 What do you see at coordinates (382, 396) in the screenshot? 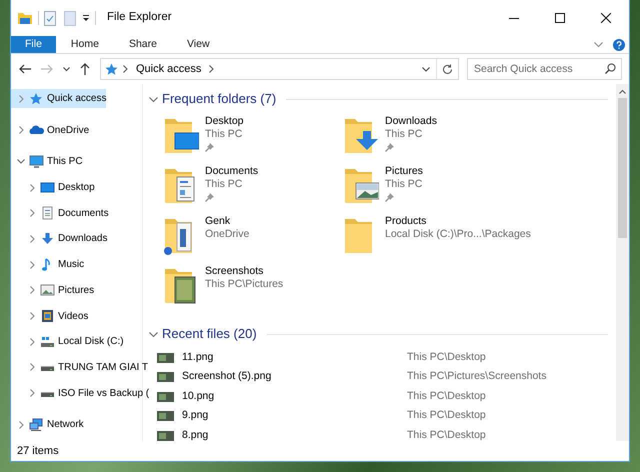
I see `recent-file-row: 10.png This PC\Desktop` at bounding box center [382, 396].